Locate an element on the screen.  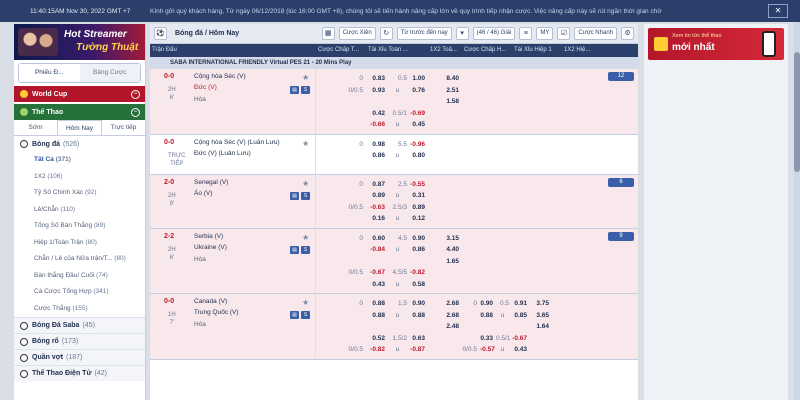
column-header: Tài Xỉu Hiệp 1 is located at coordinates (537, 50).